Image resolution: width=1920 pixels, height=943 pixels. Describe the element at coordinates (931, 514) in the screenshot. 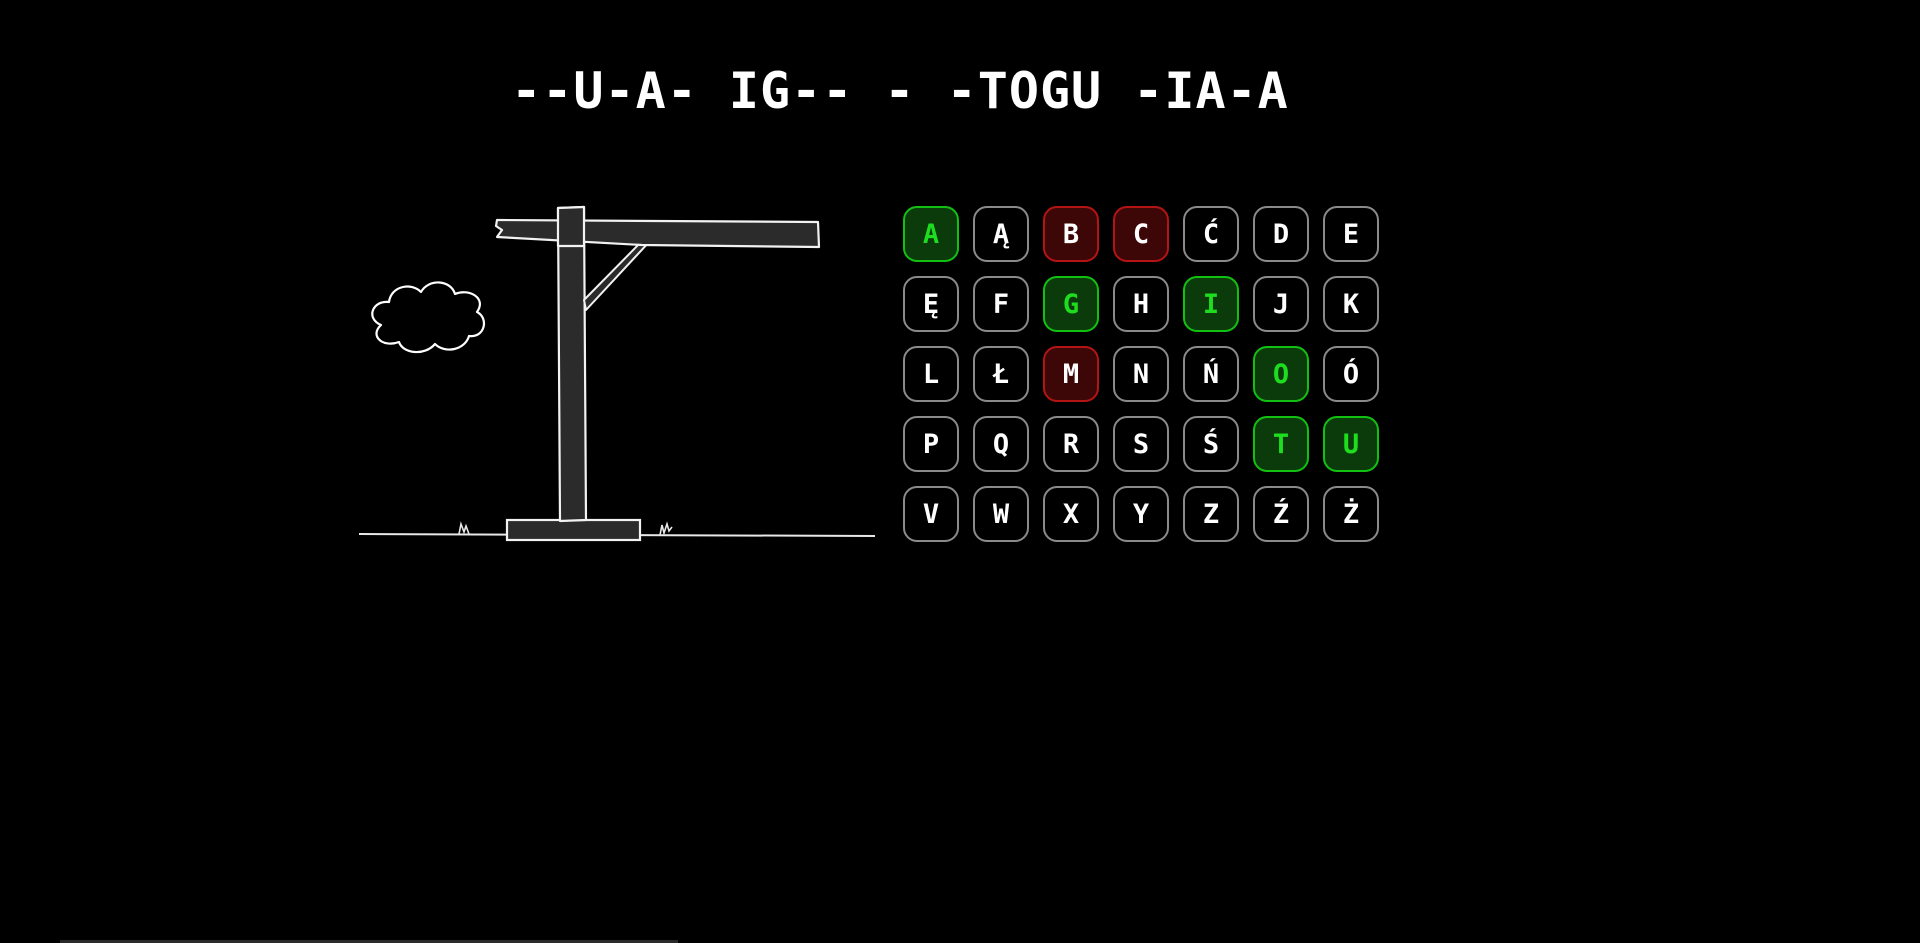

I see `letter-key-V: V` at that location.